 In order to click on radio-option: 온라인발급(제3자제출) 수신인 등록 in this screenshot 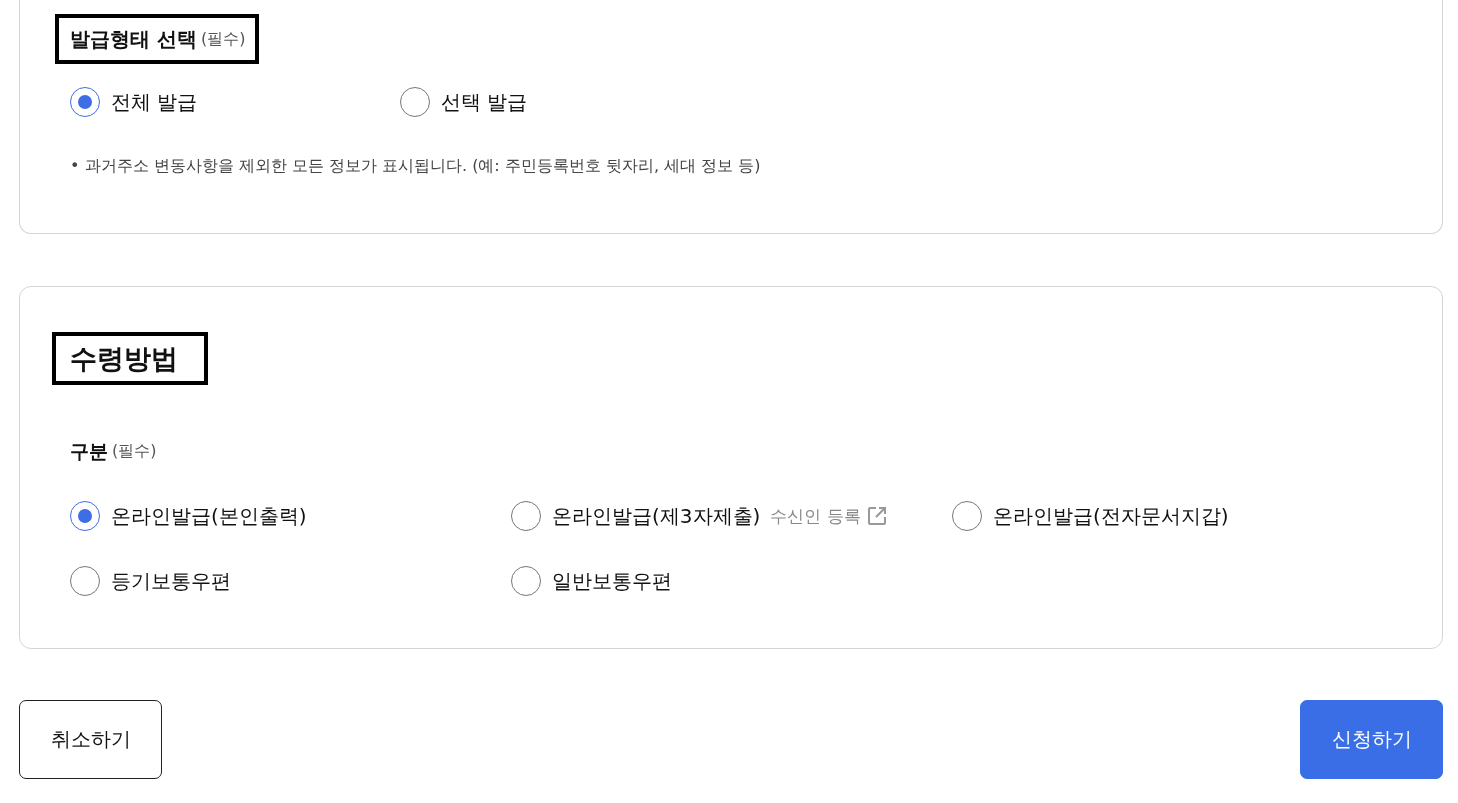, I will do `click(731, 516)`.